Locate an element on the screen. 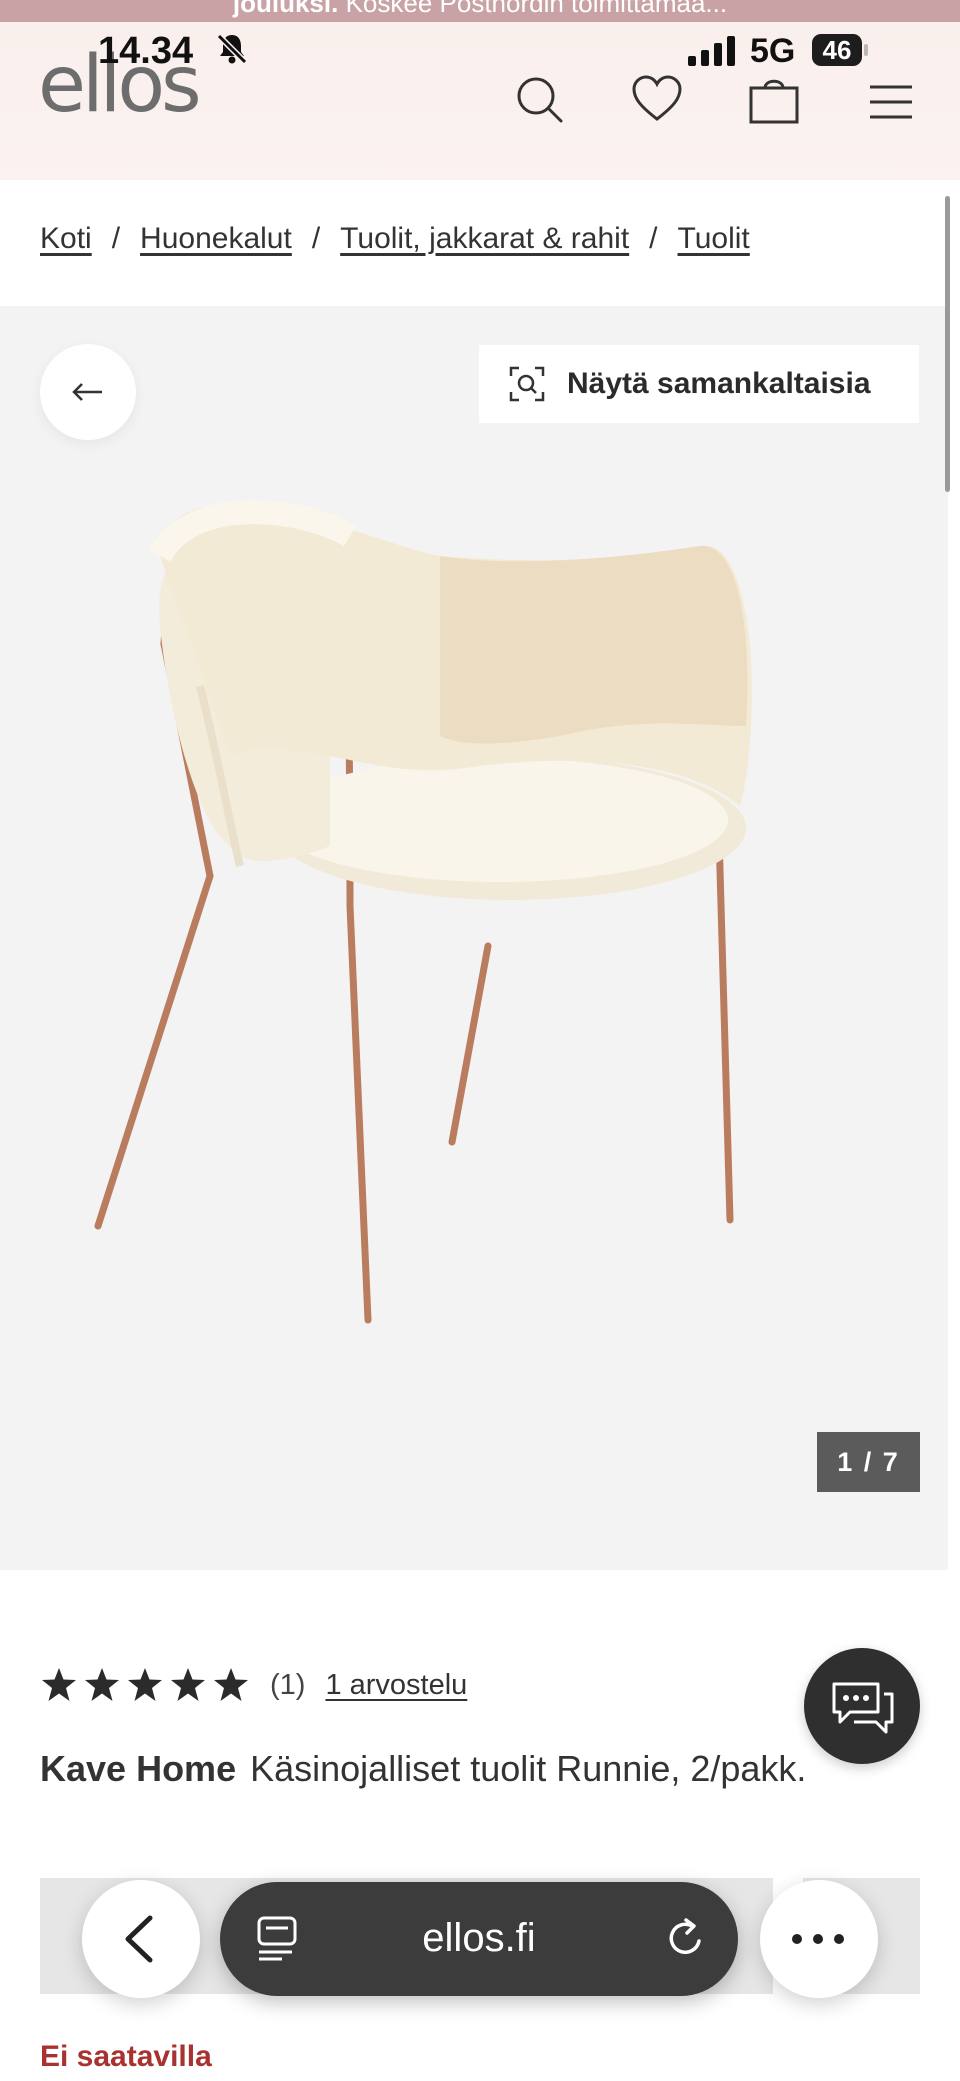  arrow-left-icon is located at coordinates (87, 392).